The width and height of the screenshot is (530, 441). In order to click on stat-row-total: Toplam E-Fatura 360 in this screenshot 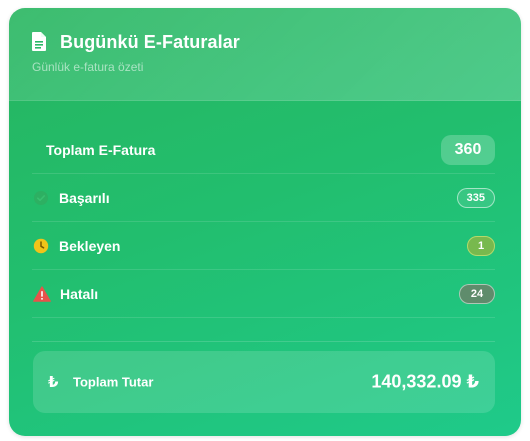, I will do `click(263, 150)`.